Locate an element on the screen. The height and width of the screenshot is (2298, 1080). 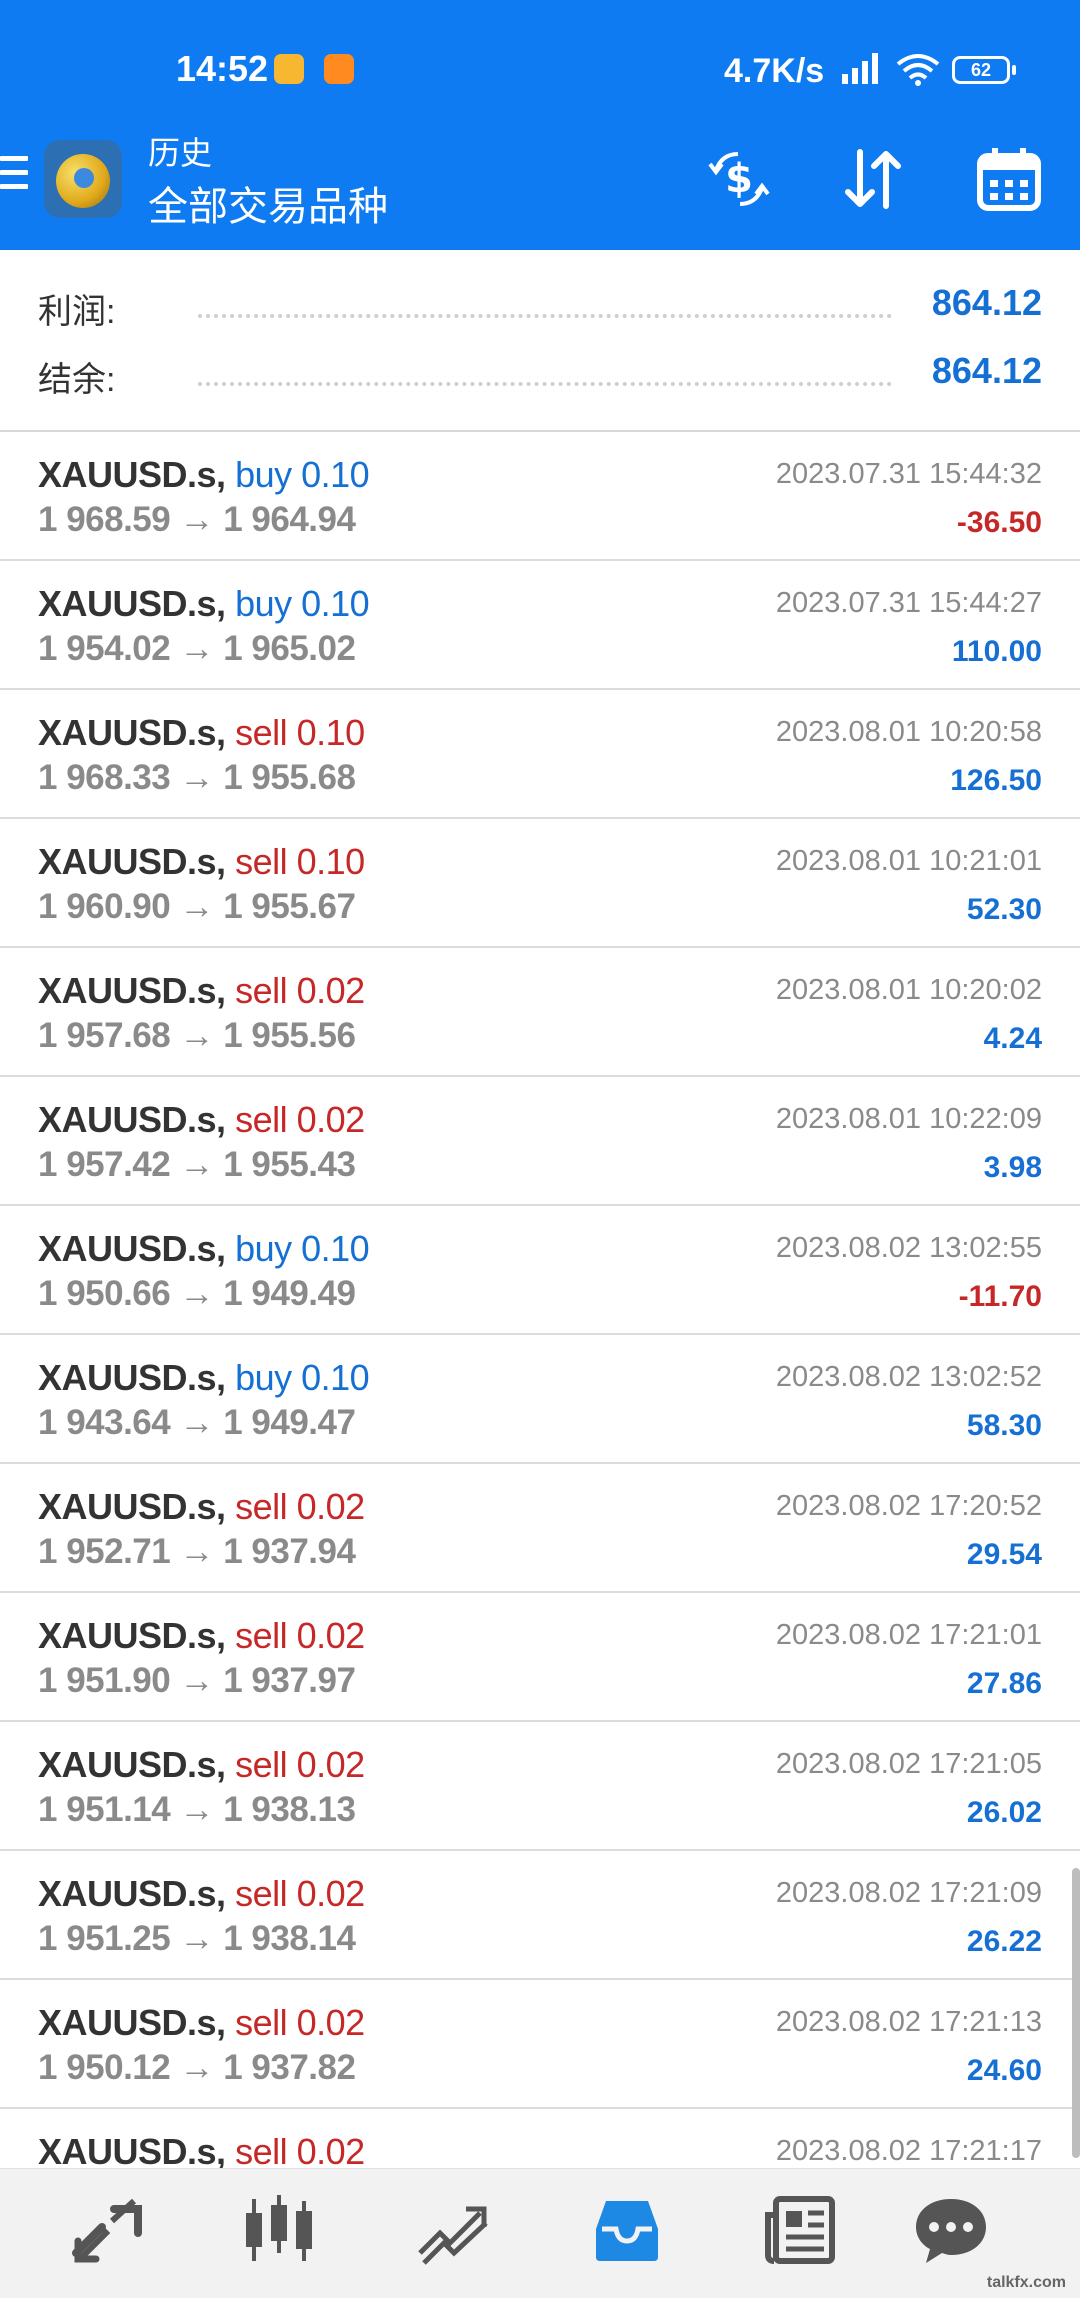
trade-prices: 1 968.33 → 1 955.68 is located at coordinates (197, 778).